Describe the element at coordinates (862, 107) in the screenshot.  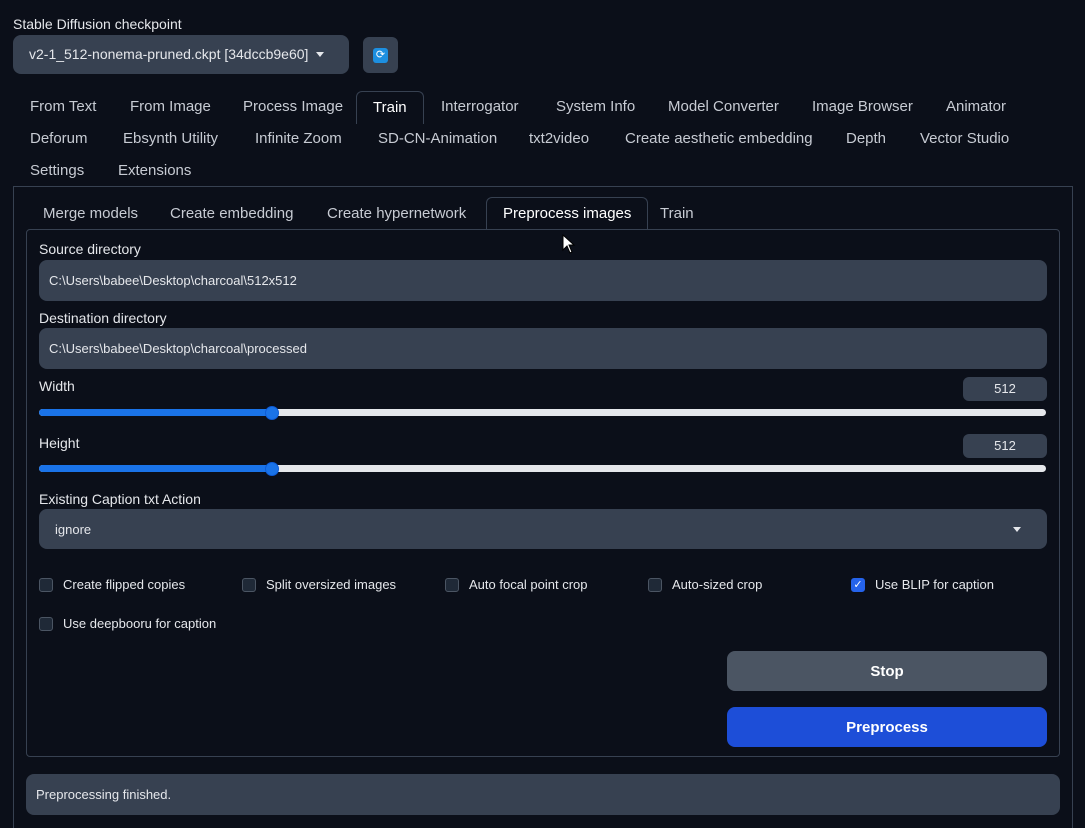
I see `tab-image-browser: Image Browser` at that location.